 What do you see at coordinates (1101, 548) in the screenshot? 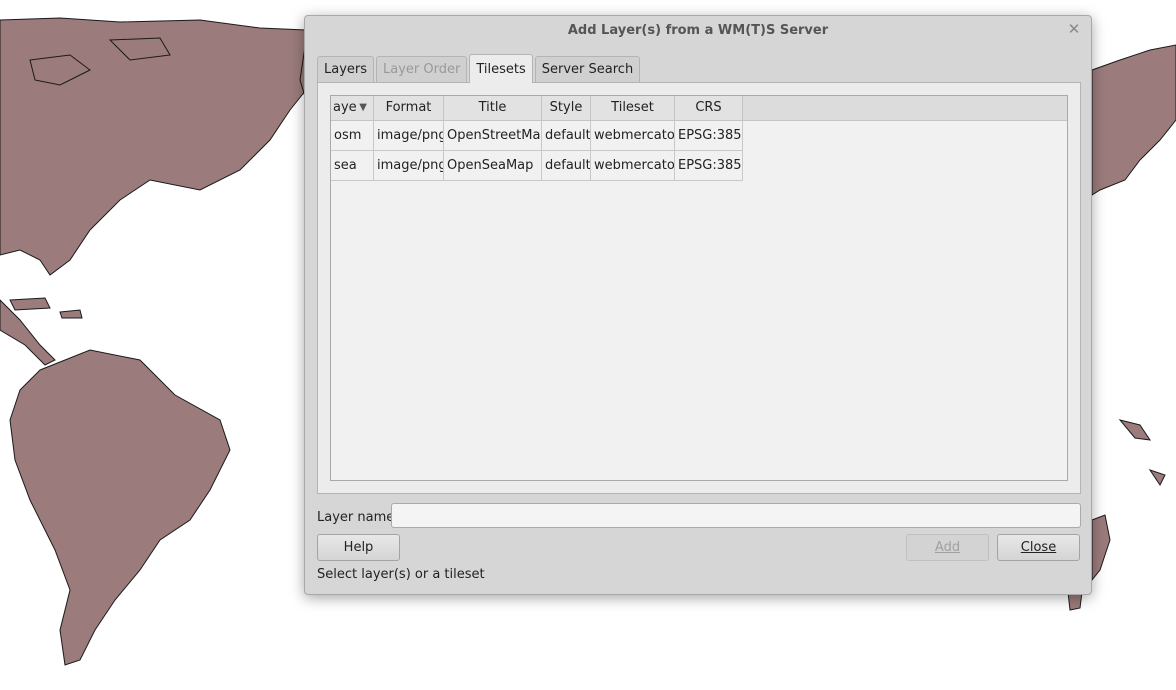
I see `africa-landmass` at bounding box center [1101, 548].